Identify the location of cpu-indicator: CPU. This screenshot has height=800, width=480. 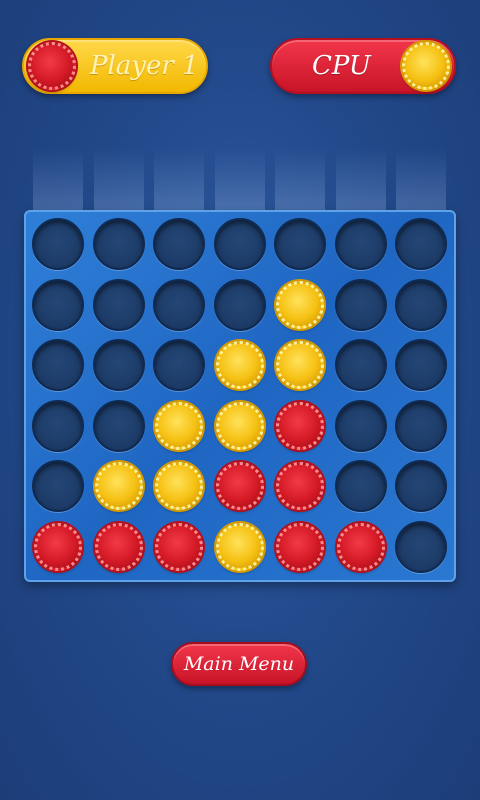
(363, 66).